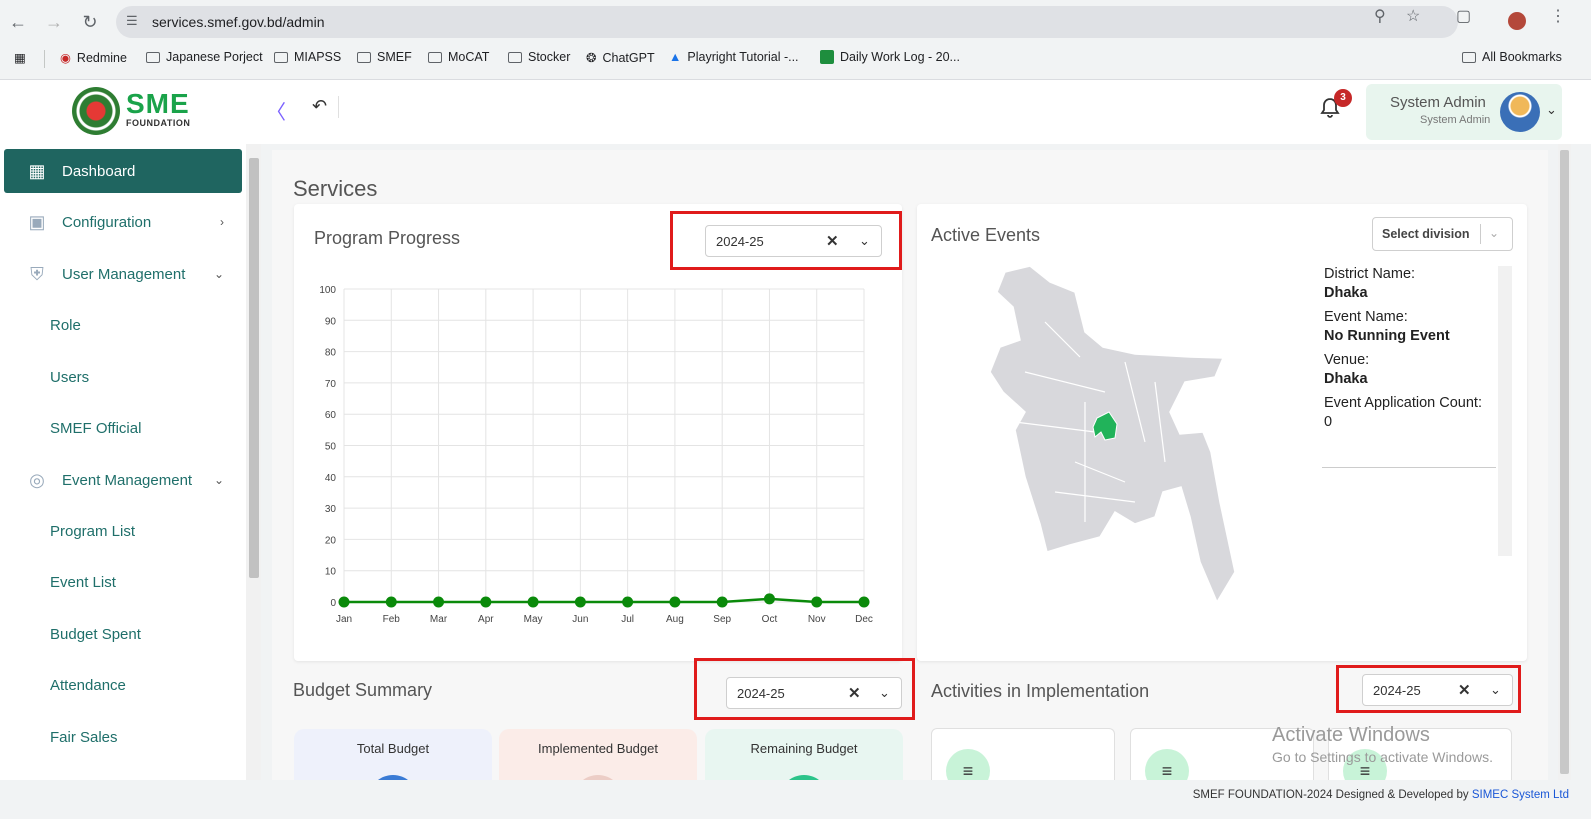 Image resolution: width=1591 pixels, height=819 pixels. I want to click on main-scrollbar-thumb, so click(1564, 462).